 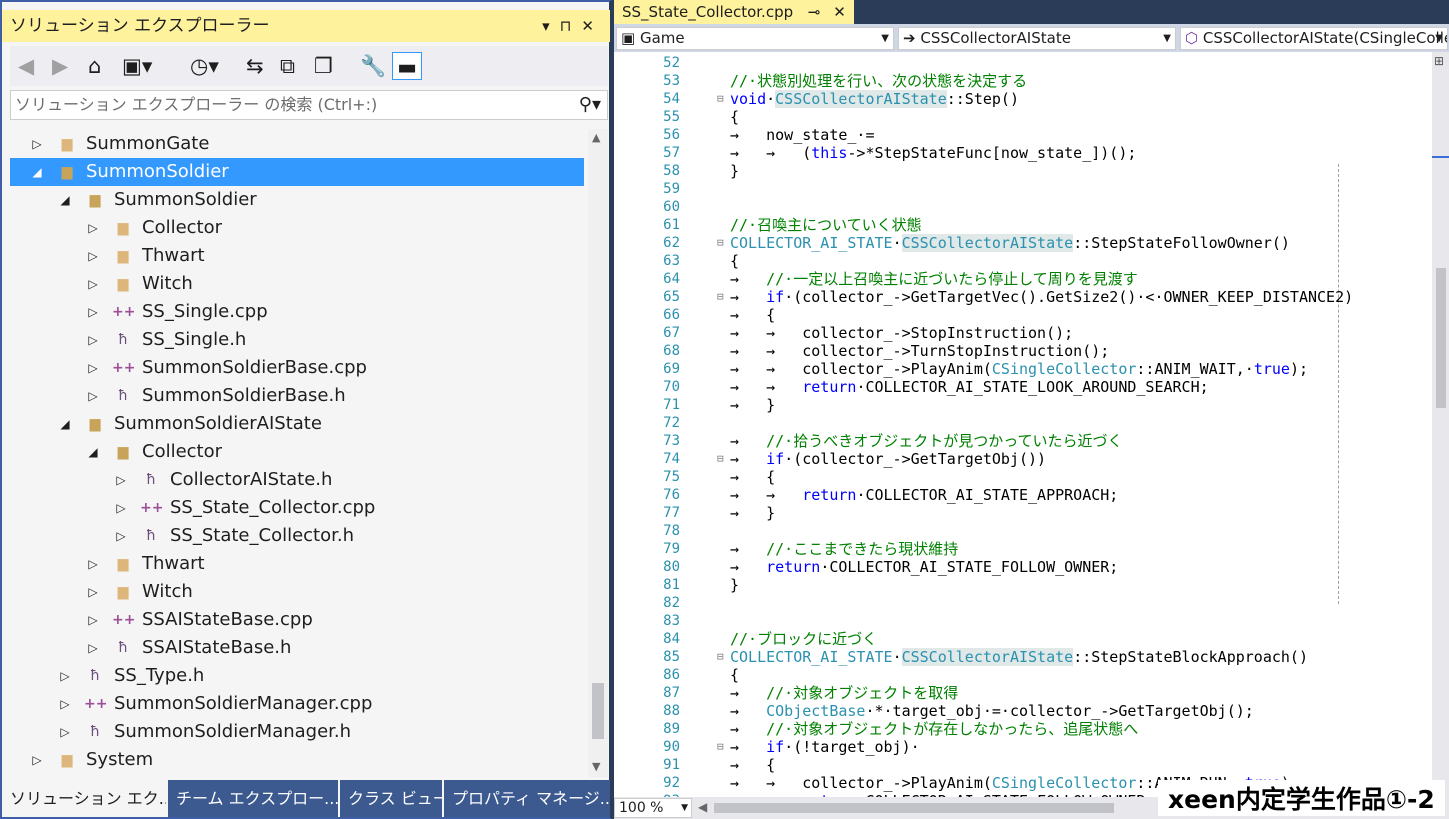 What do you see at coordinates (297, 676) in the screenshot?
I see `tree-item: ▷ ħ SS_Type.h` at bounding box center [297, 676].